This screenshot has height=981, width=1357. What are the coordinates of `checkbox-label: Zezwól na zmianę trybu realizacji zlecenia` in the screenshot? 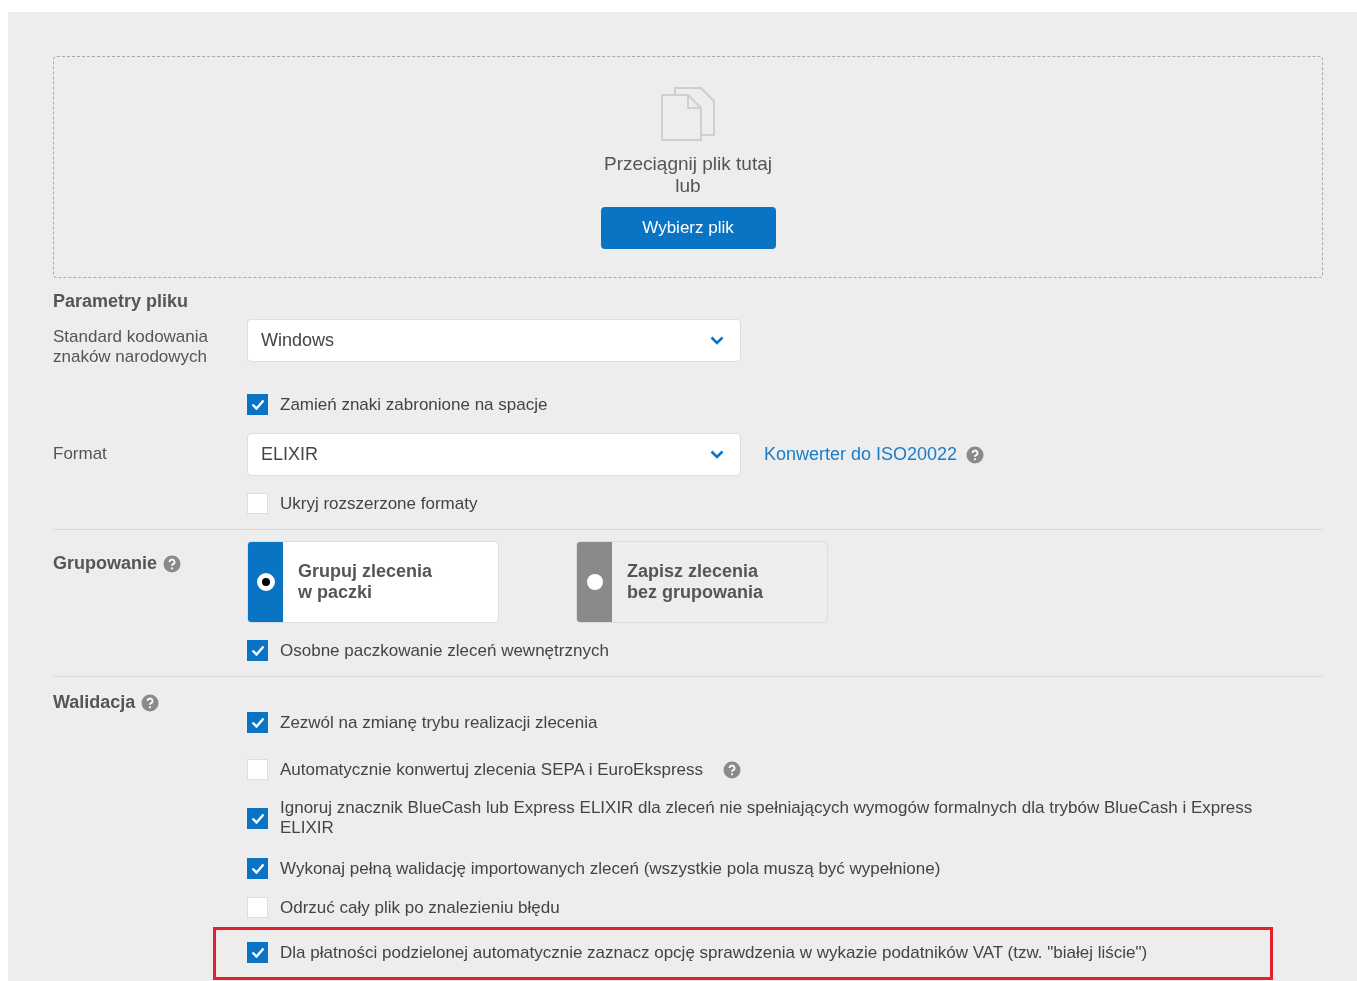 It's located at (439, 722).